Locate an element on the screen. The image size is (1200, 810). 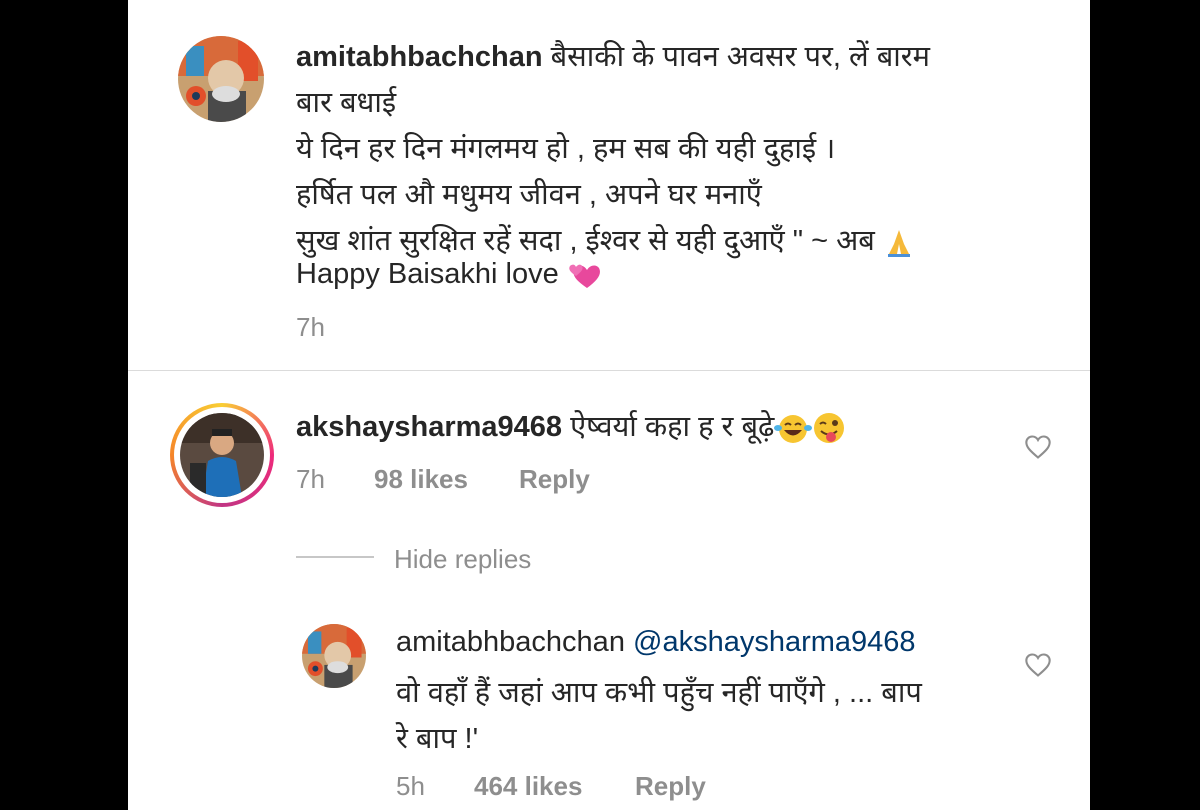
comment-timestamp: 7h is located at coordinates (310, 479).